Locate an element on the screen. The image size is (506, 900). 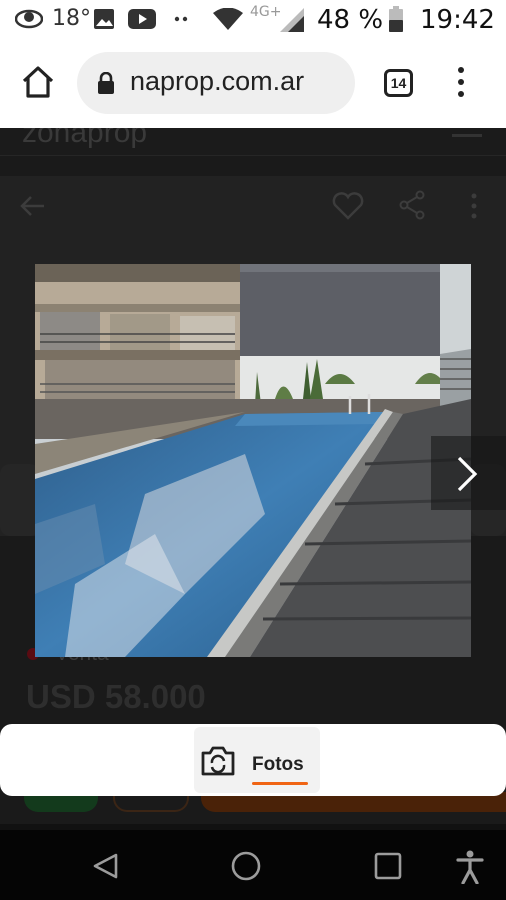
browser-toolbar: naprop.com.ar 14 is located at coordinates (253, 84).